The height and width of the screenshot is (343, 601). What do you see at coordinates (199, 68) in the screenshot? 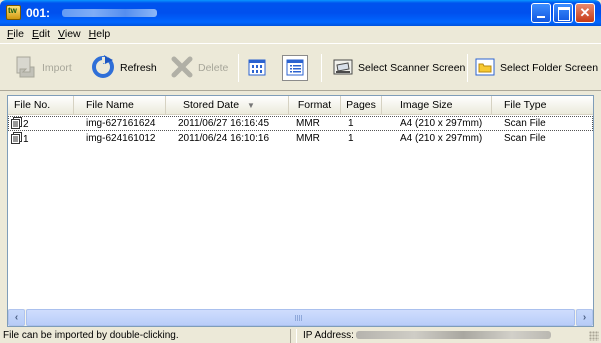
I see `delete-button: Delete` at bounding box center [199, 68].